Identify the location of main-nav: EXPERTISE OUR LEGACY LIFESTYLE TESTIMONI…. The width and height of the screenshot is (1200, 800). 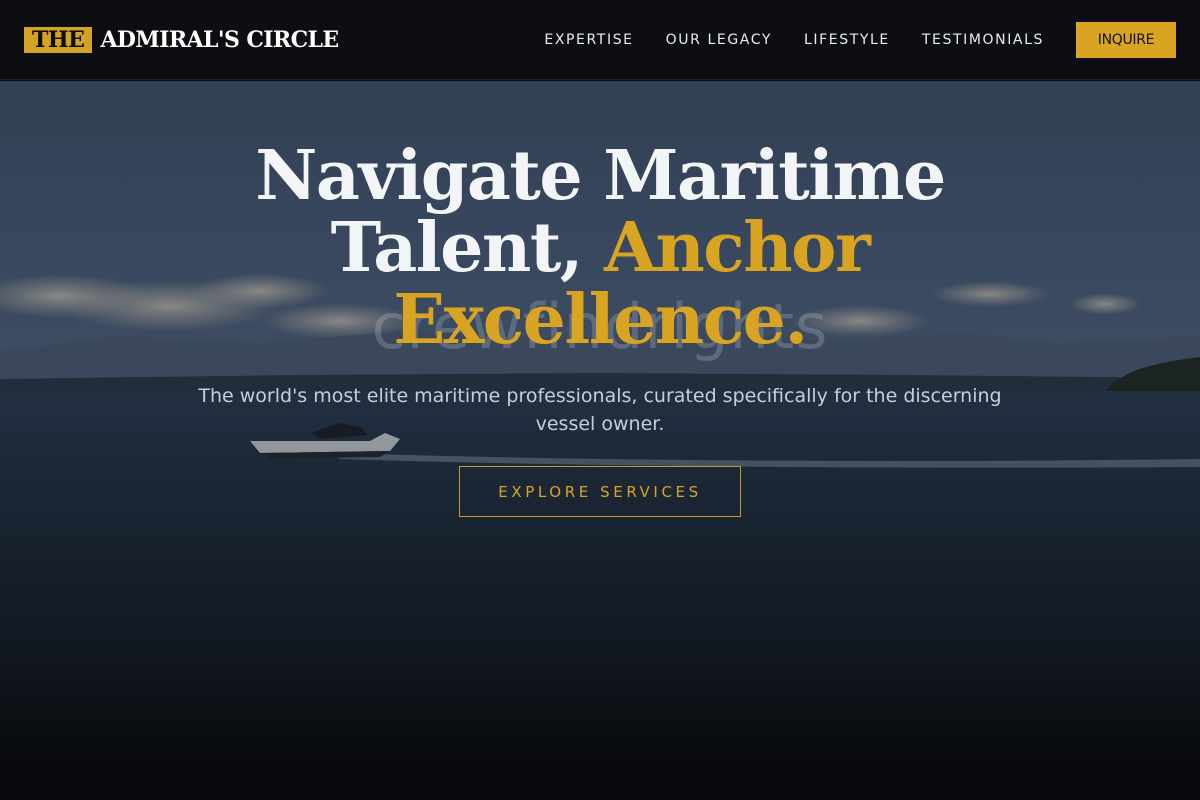
(860, 39).